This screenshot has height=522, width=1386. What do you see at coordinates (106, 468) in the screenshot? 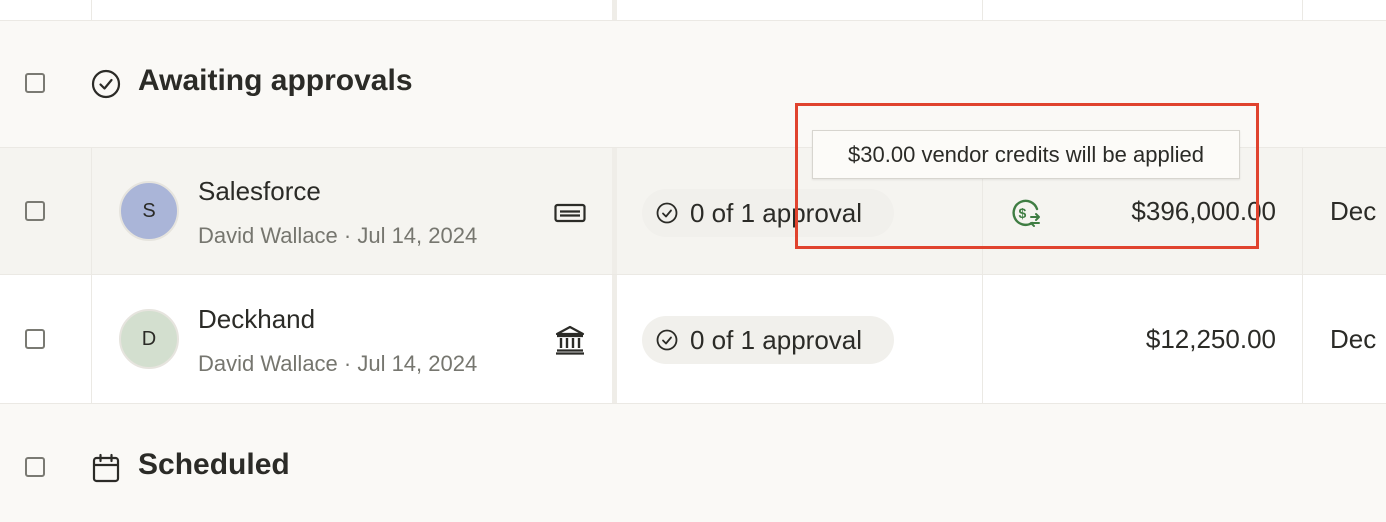
I see `calendar-icon` at bounding box center [106, 468].